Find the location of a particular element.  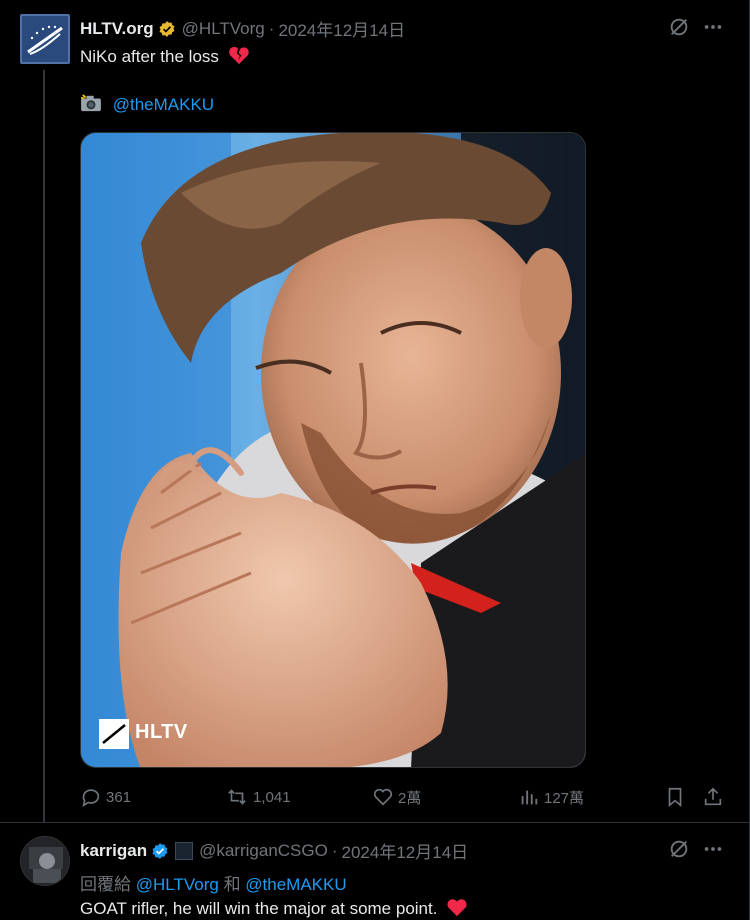

reply-icon is located at coordinates (91, 798).